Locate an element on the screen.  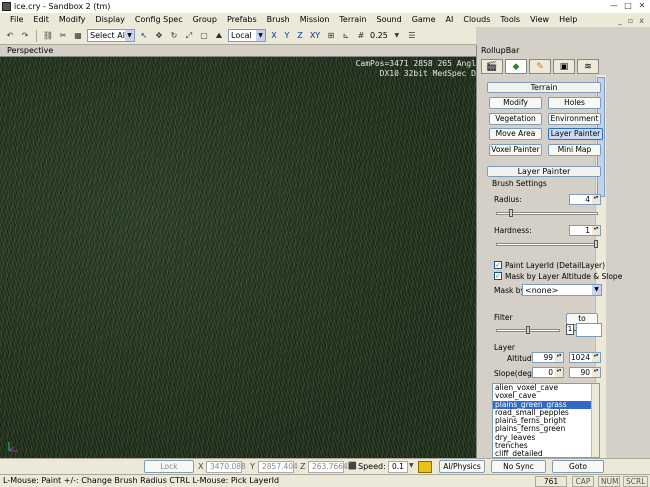
rotate-icon: ↻ is located at coordinates (174, 36).